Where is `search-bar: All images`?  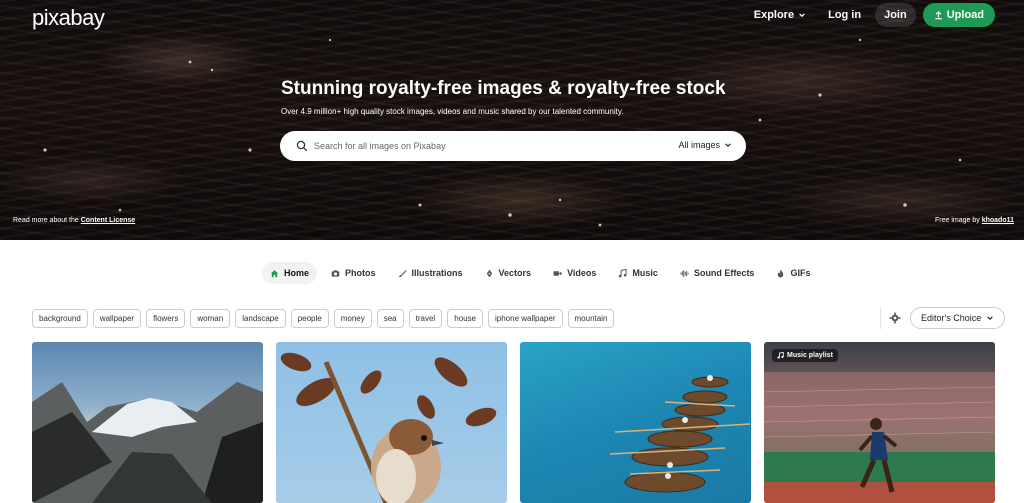
search-bar: All images is located at coordinates (513, 146).